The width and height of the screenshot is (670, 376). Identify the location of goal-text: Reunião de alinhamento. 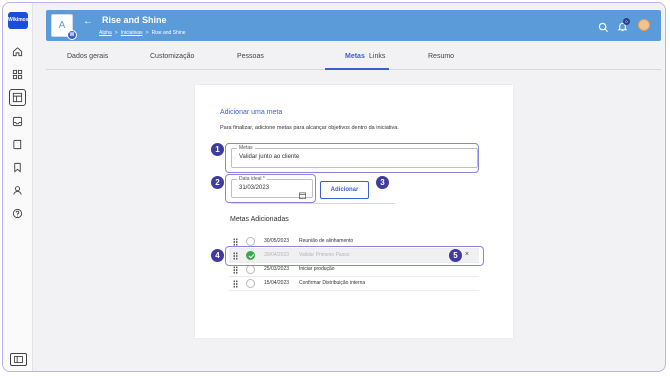
(326, 241).